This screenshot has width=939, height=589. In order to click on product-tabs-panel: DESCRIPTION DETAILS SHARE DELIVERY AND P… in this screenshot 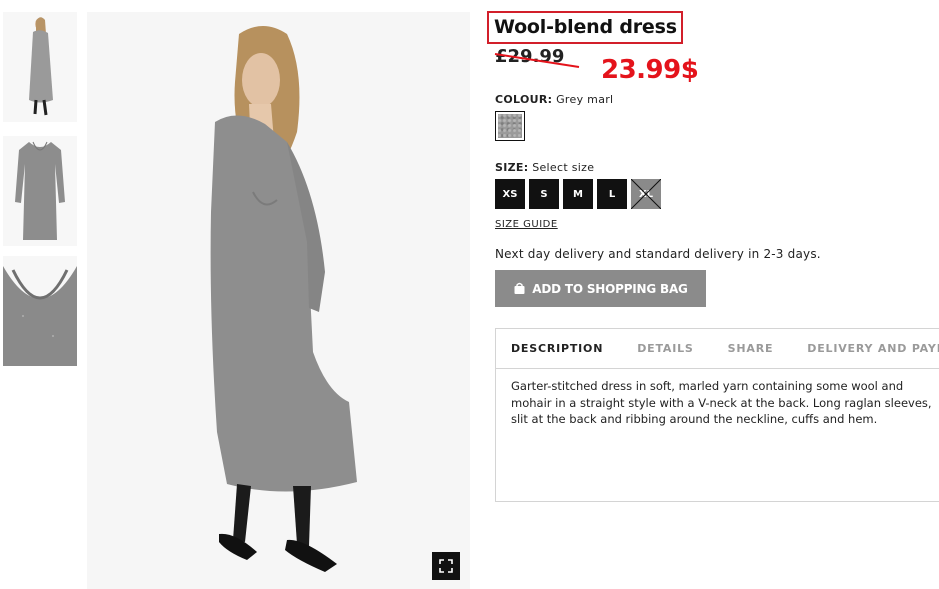, I will do `click(717, 415)`.